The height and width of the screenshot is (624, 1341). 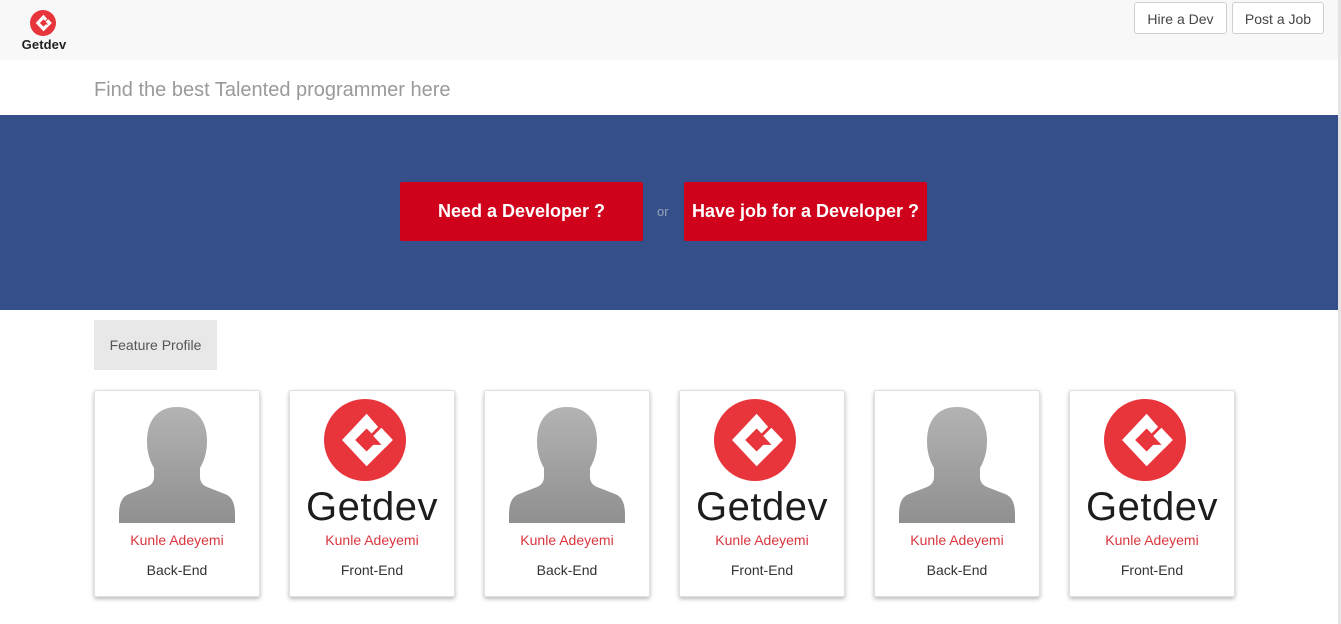 I want to click on top-navbar: Getdev Hire a Dev Post a Job, so click(x=669, y=30).